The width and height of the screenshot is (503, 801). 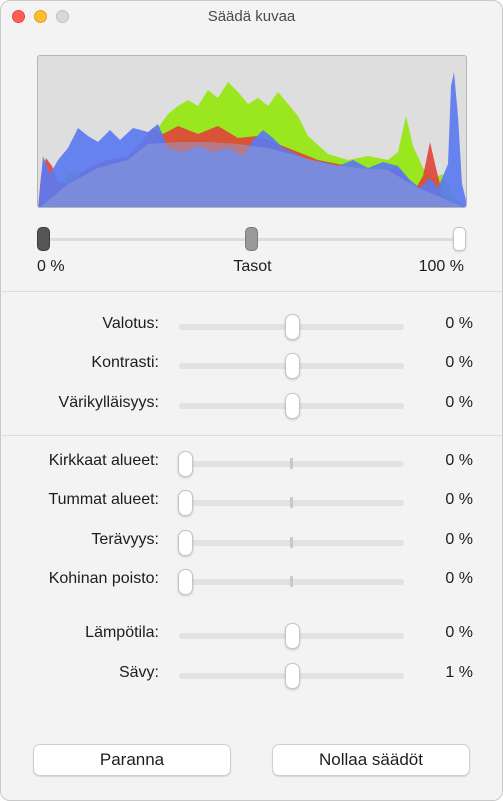 I want to click on sharpness-value: 0 %, so click(x=459, y=539).